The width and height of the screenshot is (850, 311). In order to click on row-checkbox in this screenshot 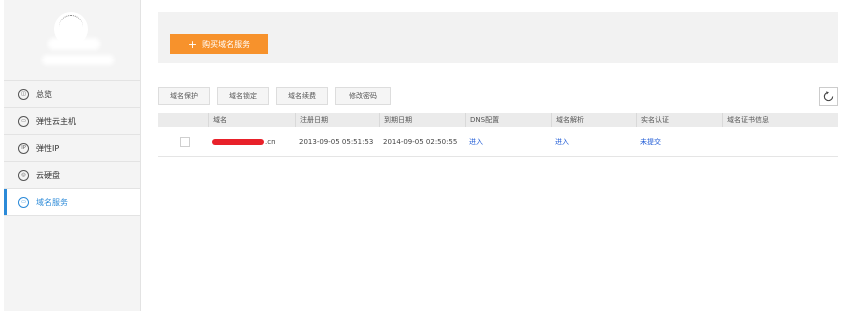, I will do `click(185, 142)`.